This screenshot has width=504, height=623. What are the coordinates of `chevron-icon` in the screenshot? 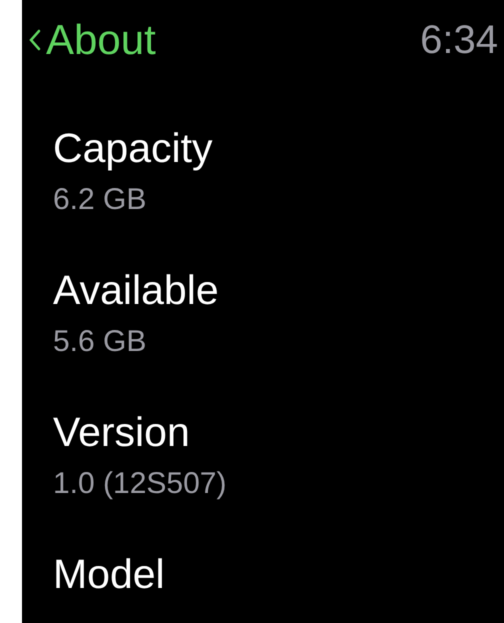 It's located at (35, 40).